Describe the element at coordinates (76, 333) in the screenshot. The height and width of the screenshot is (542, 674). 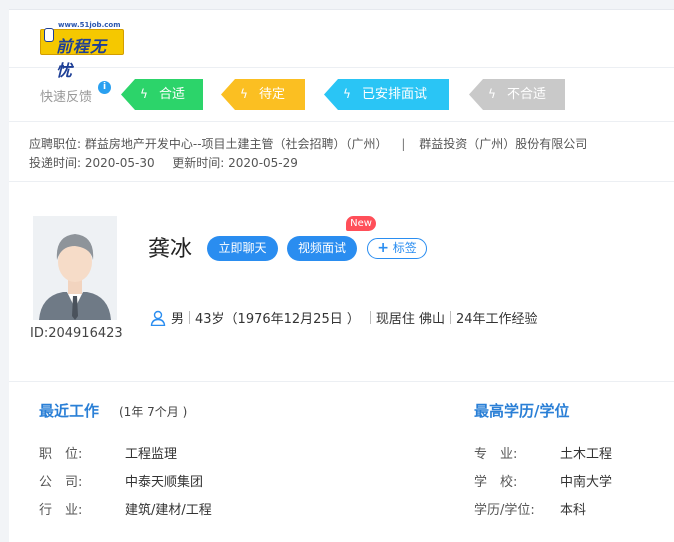
I see `candidate-id: ID:204916423` at that location.